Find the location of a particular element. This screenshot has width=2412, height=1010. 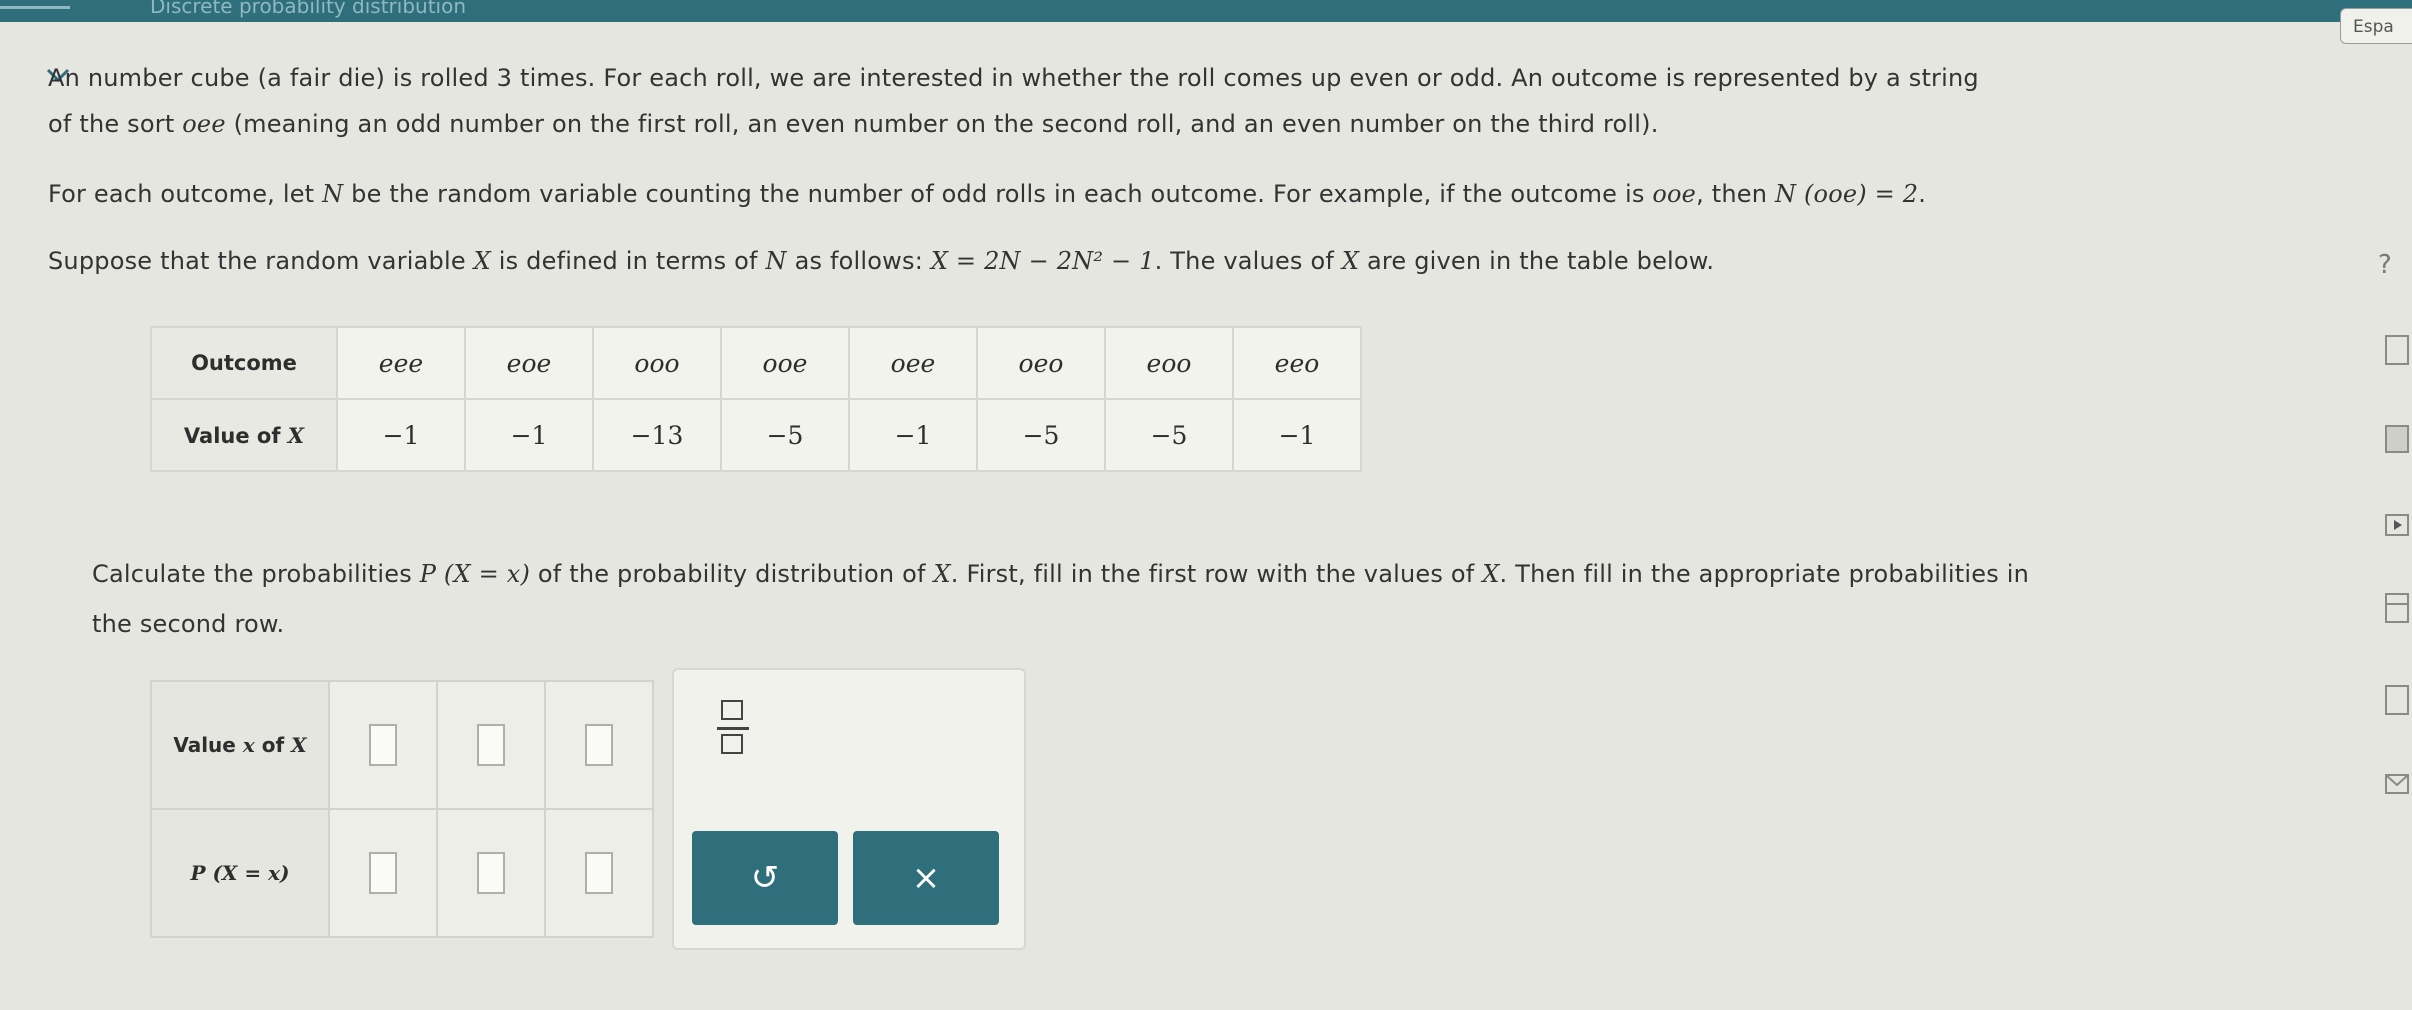

outcome-cell: oeo is located at coordinates (1041, 363).